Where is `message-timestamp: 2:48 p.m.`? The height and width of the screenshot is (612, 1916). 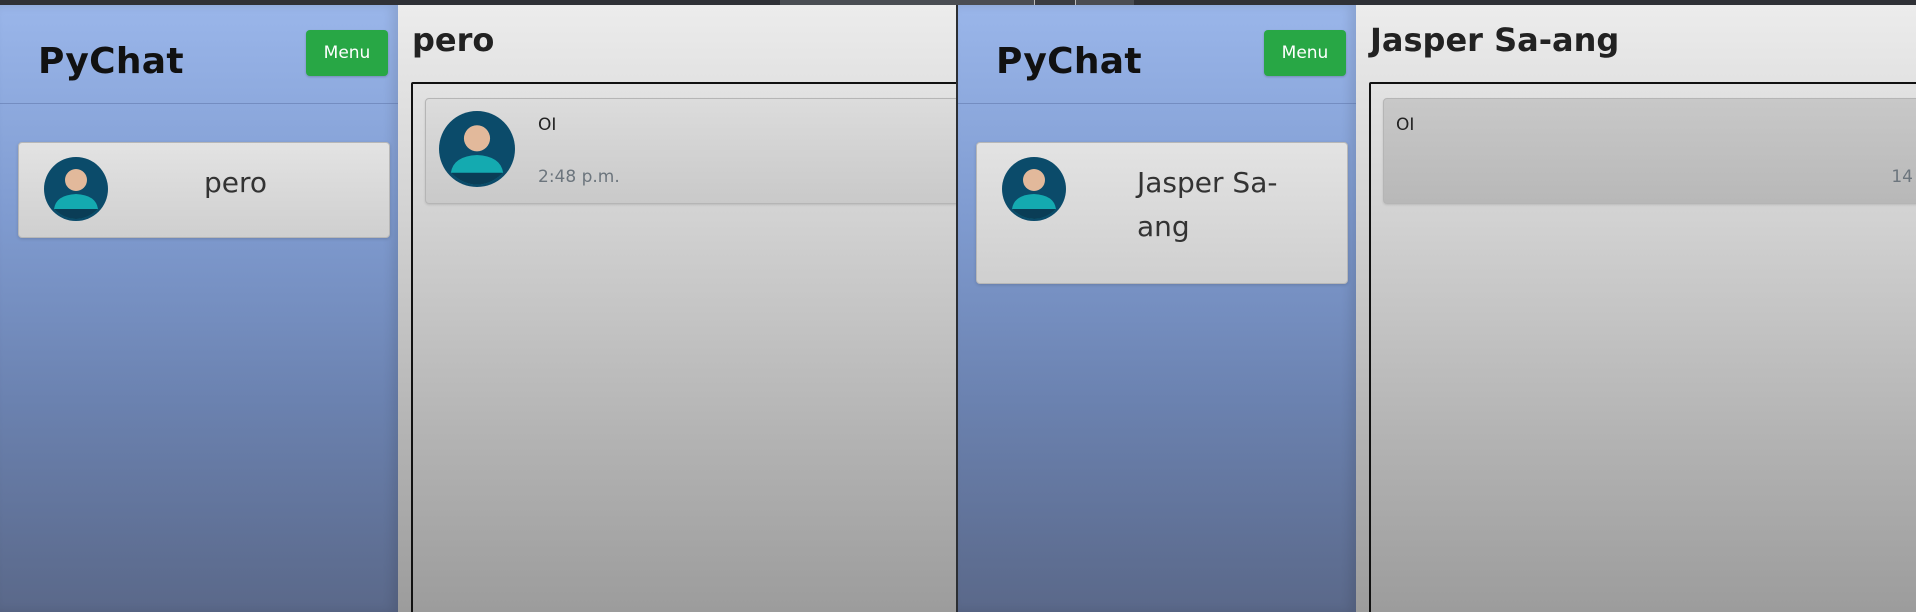 message-timestamp: 2:48 p.m. is located at coordinates (579, 177).